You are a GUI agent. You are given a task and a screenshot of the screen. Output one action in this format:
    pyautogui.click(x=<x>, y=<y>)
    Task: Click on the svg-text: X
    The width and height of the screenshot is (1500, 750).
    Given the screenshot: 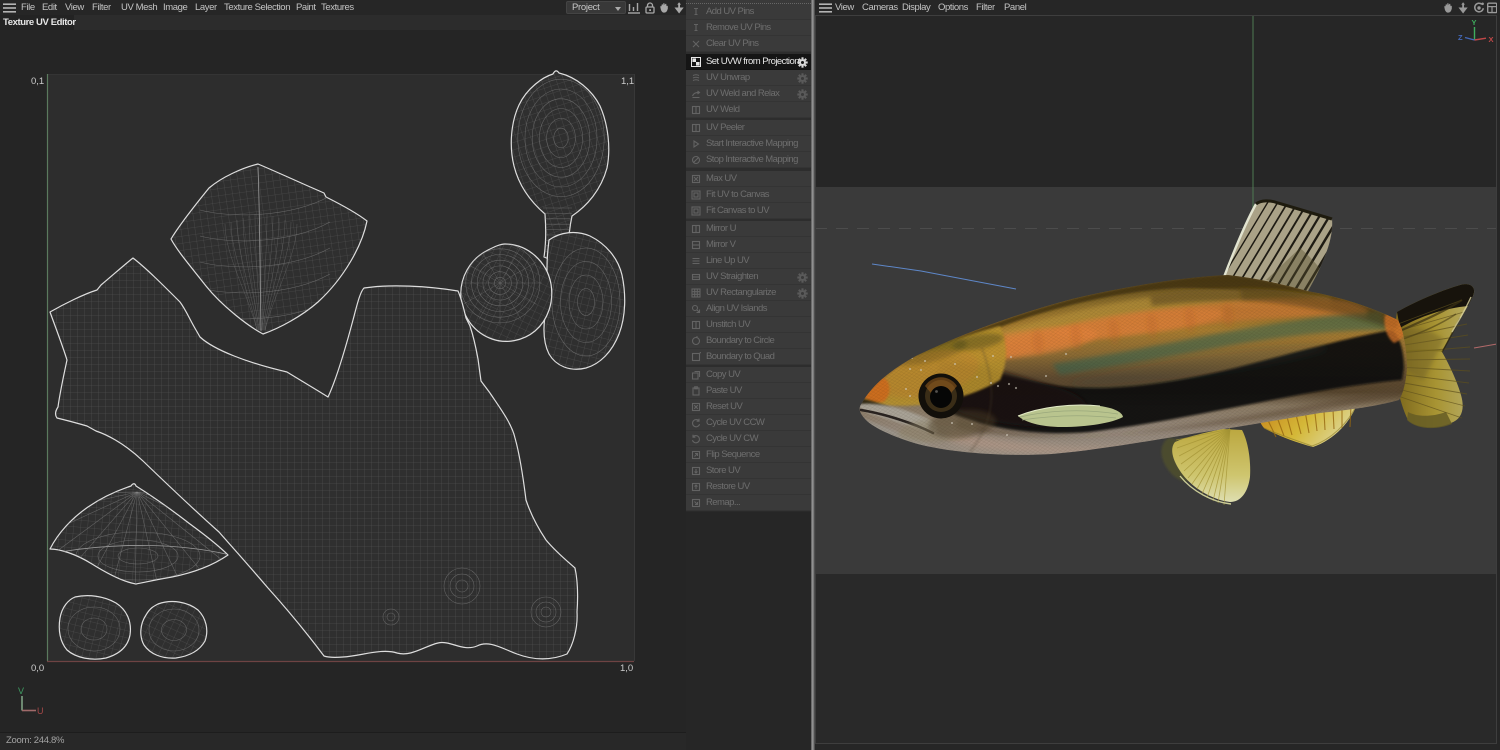 What is the action you would take?
    pyautogui.click(x=1491, y=39)
    